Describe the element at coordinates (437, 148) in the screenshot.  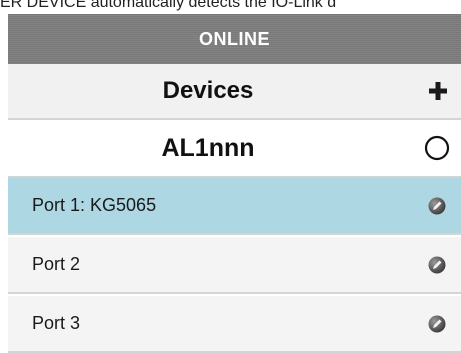
I see `circle-icon` at that location.